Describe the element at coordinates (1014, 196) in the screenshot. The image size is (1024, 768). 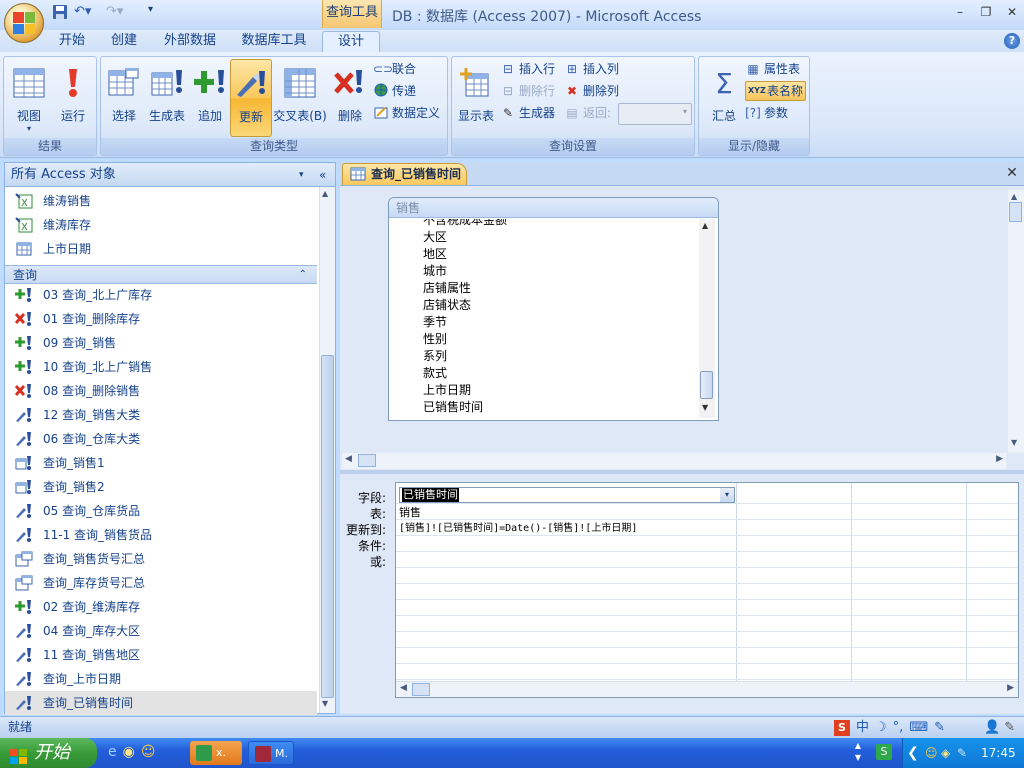
I see `upper-scroll-up-icon: ▲` at that location.